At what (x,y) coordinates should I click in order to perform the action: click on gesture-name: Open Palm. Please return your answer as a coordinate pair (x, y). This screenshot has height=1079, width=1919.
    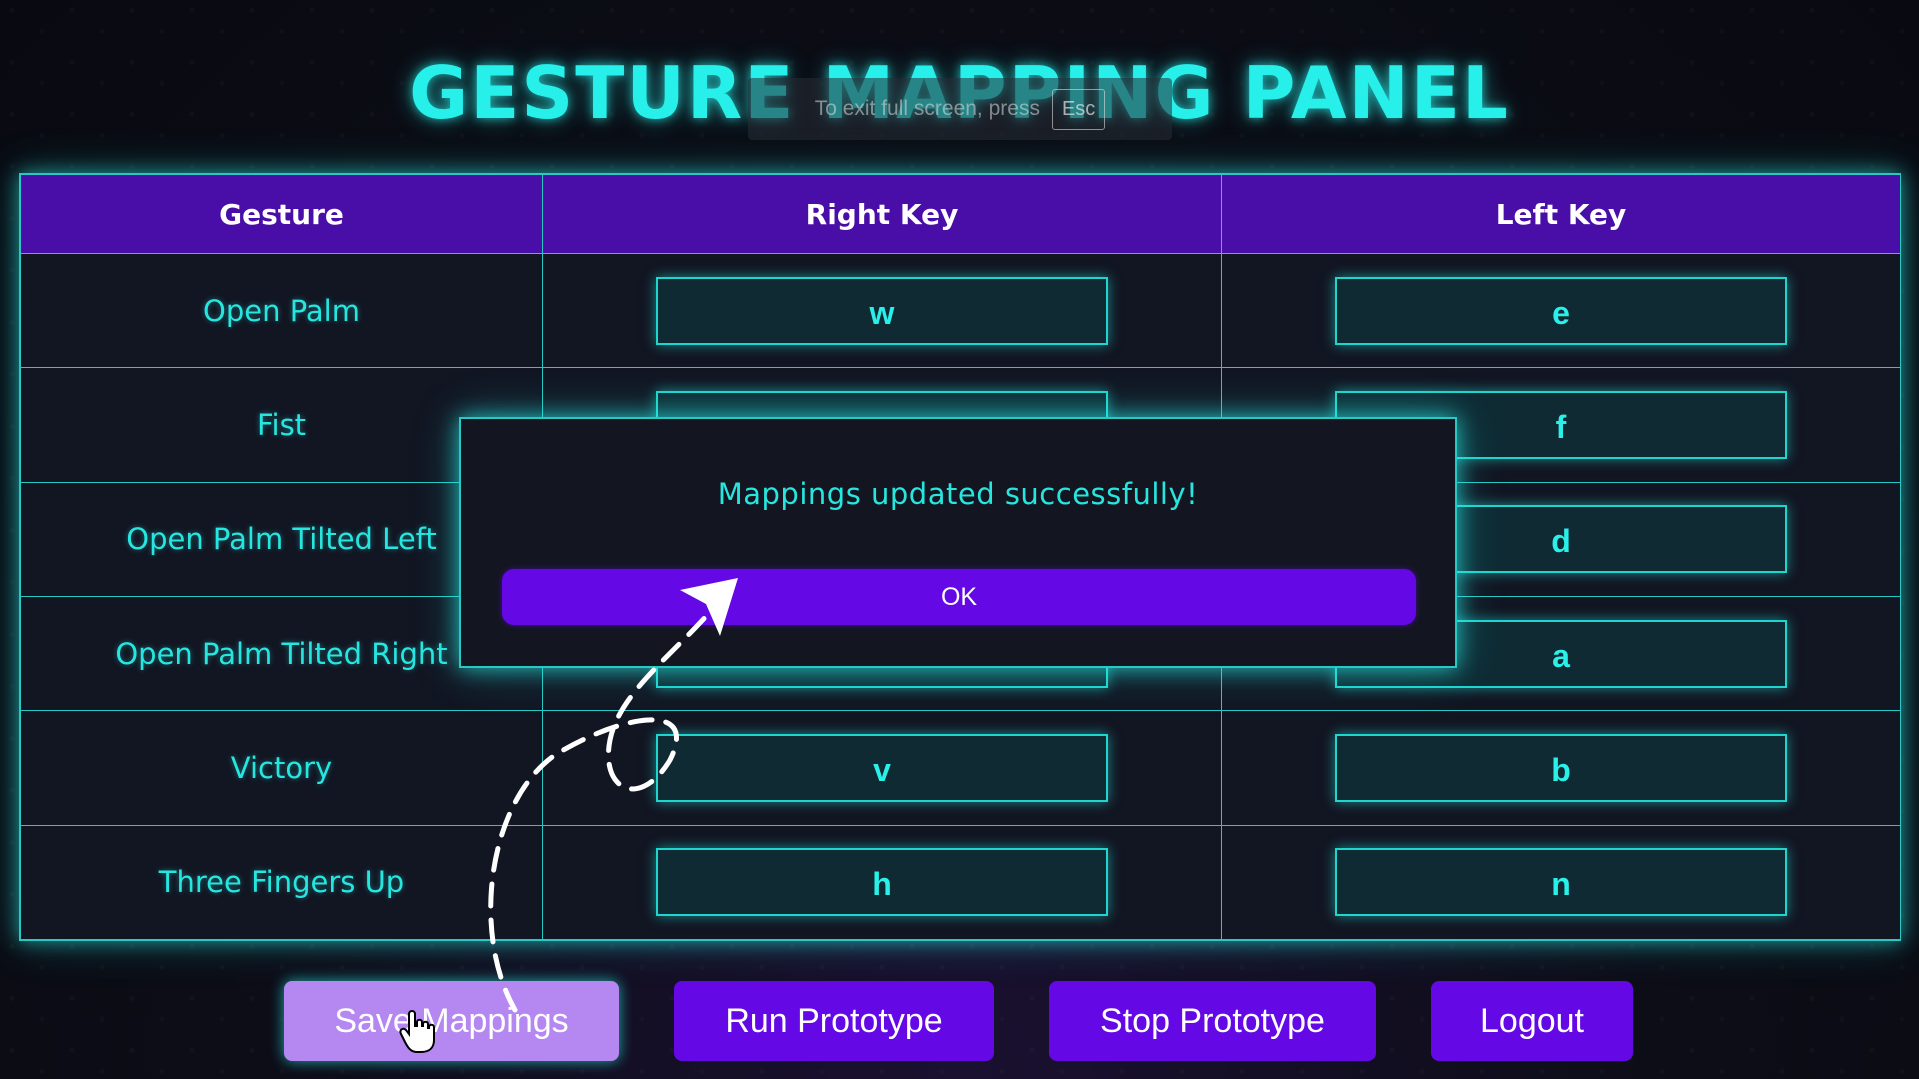
    Looking at the image, I should click on (281, 310).